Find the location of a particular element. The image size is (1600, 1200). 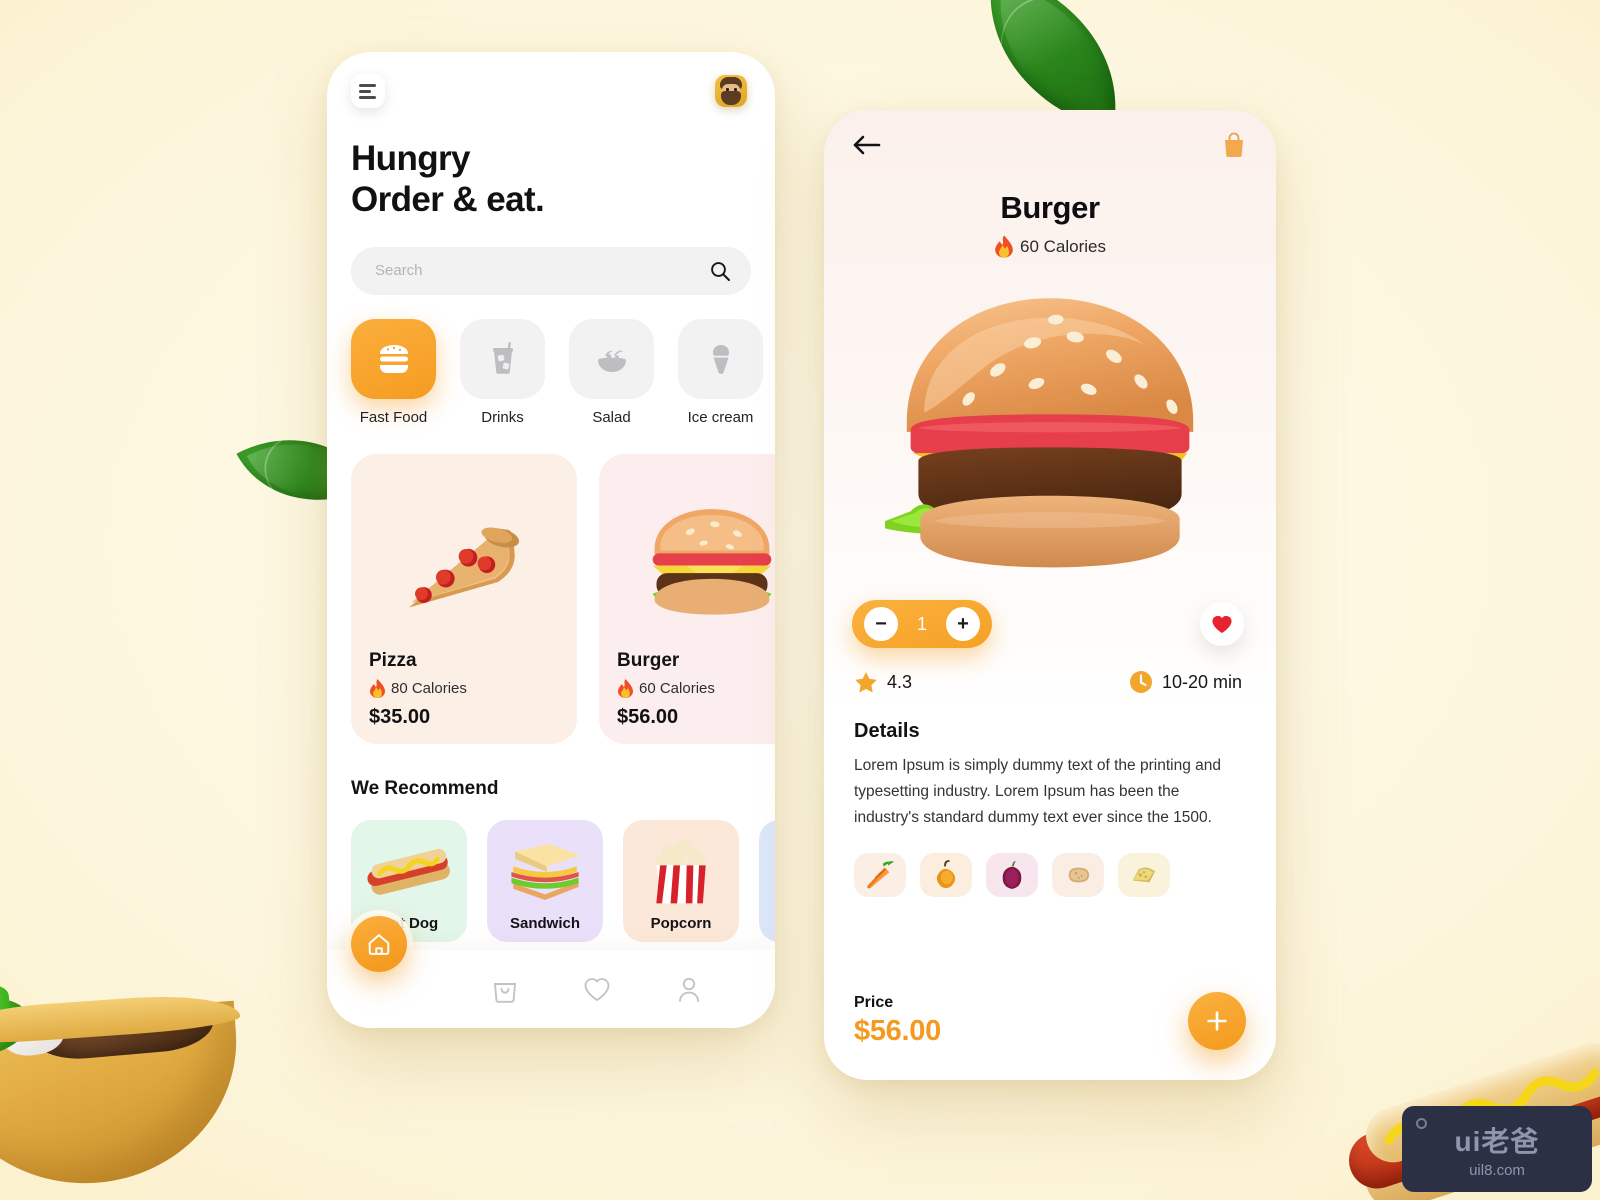

search-input is located at coordinates (551, 270).